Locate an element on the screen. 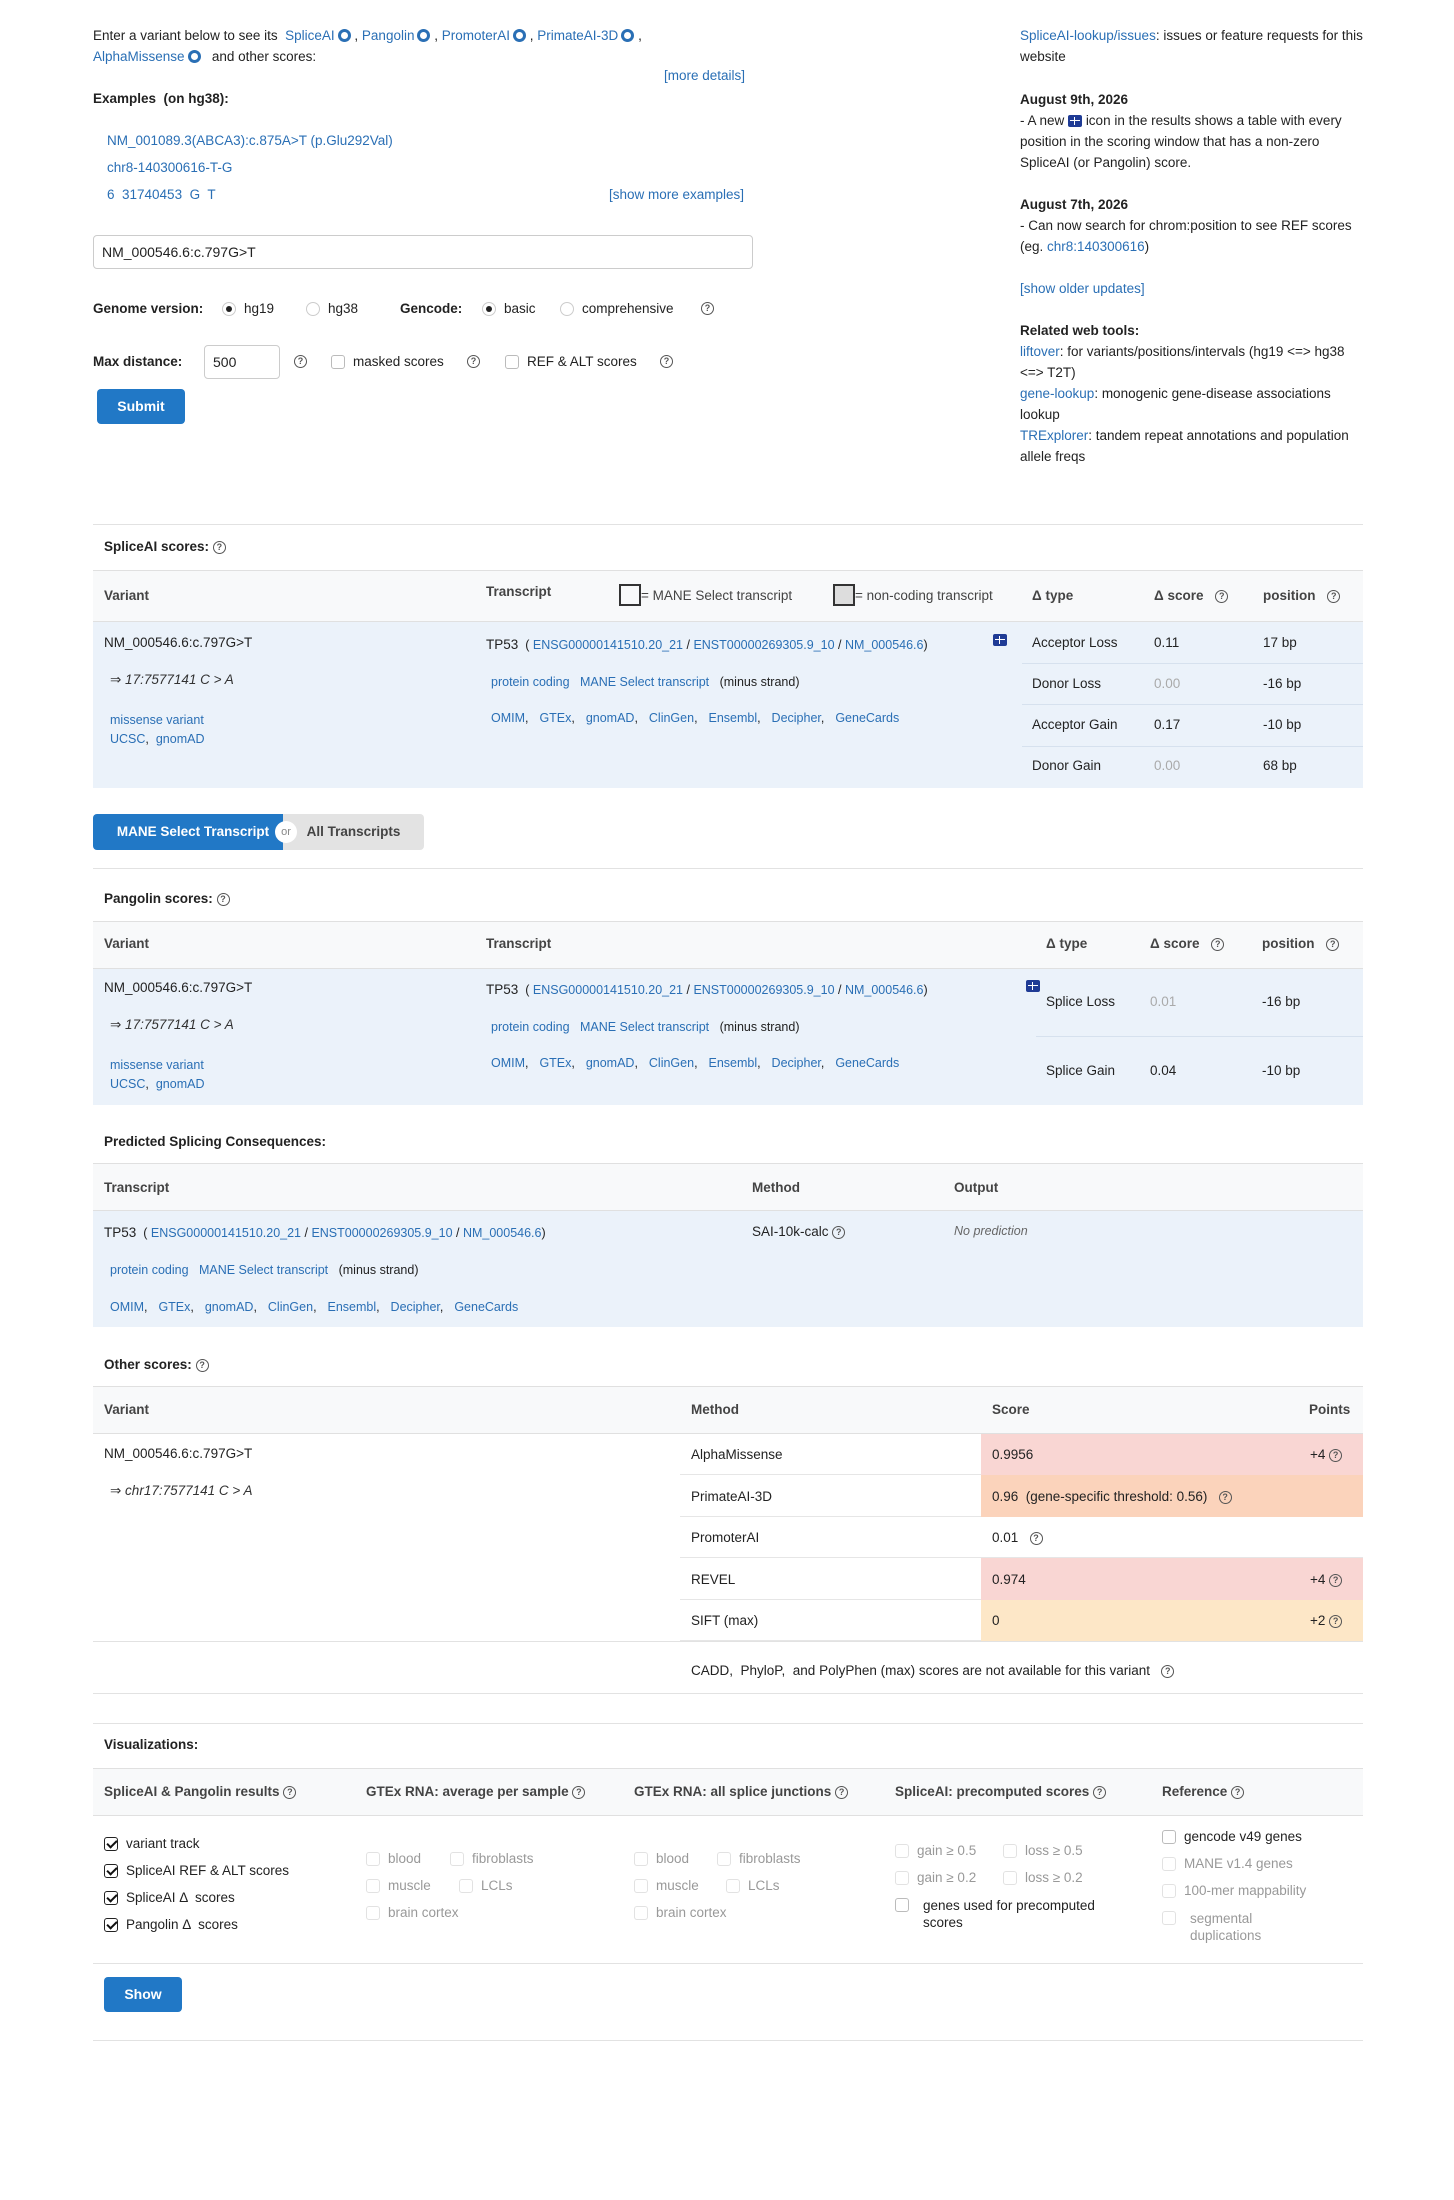 The width and height of the screenshot is (1454, 2200). primateai-link: PrimateAI-3D is located at coordinates (577, 35).